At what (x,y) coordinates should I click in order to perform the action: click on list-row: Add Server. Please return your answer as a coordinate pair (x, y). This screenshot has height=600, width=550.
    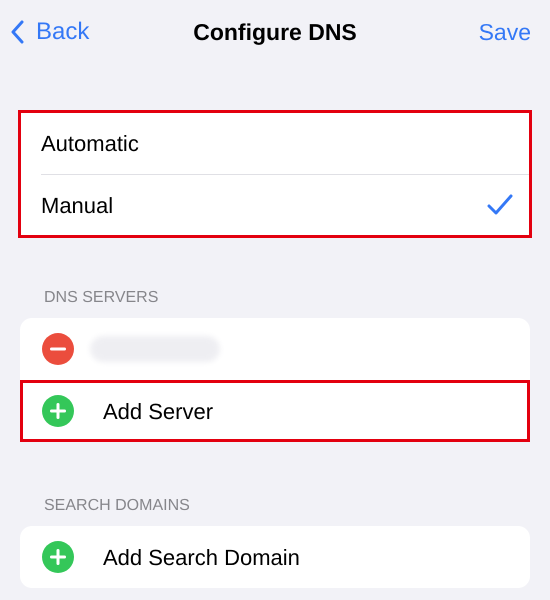
    Looking at the image, I should click on (275, 411).